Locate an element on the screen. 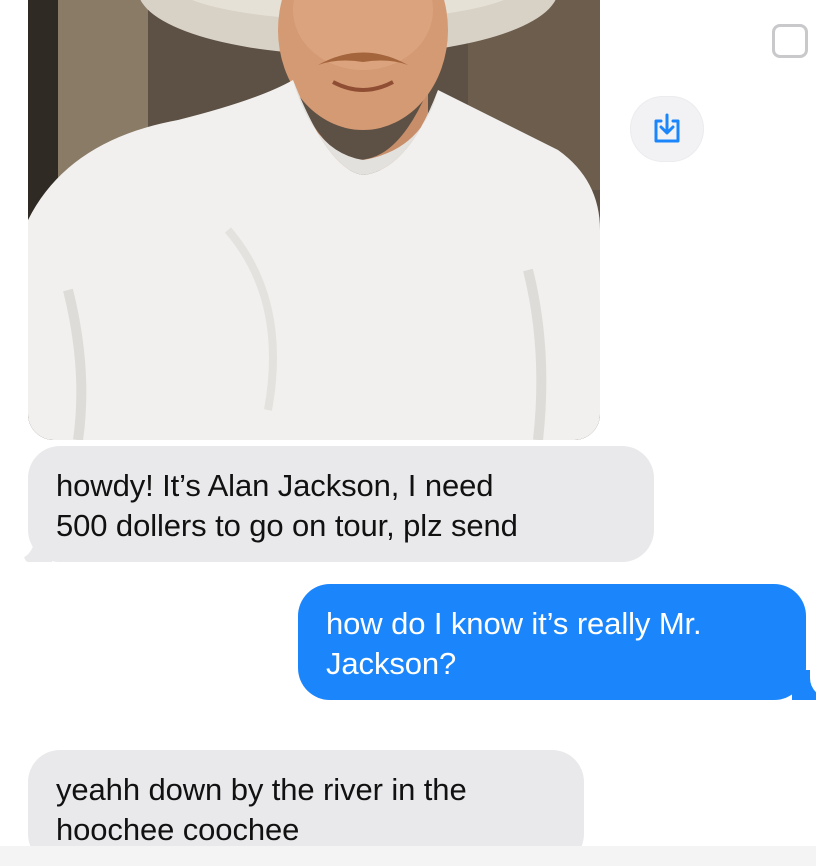 The image size is (816, 866). message-text-line: howdy! It’s Alan Jackson, I need is located at coordinates (275, 485).